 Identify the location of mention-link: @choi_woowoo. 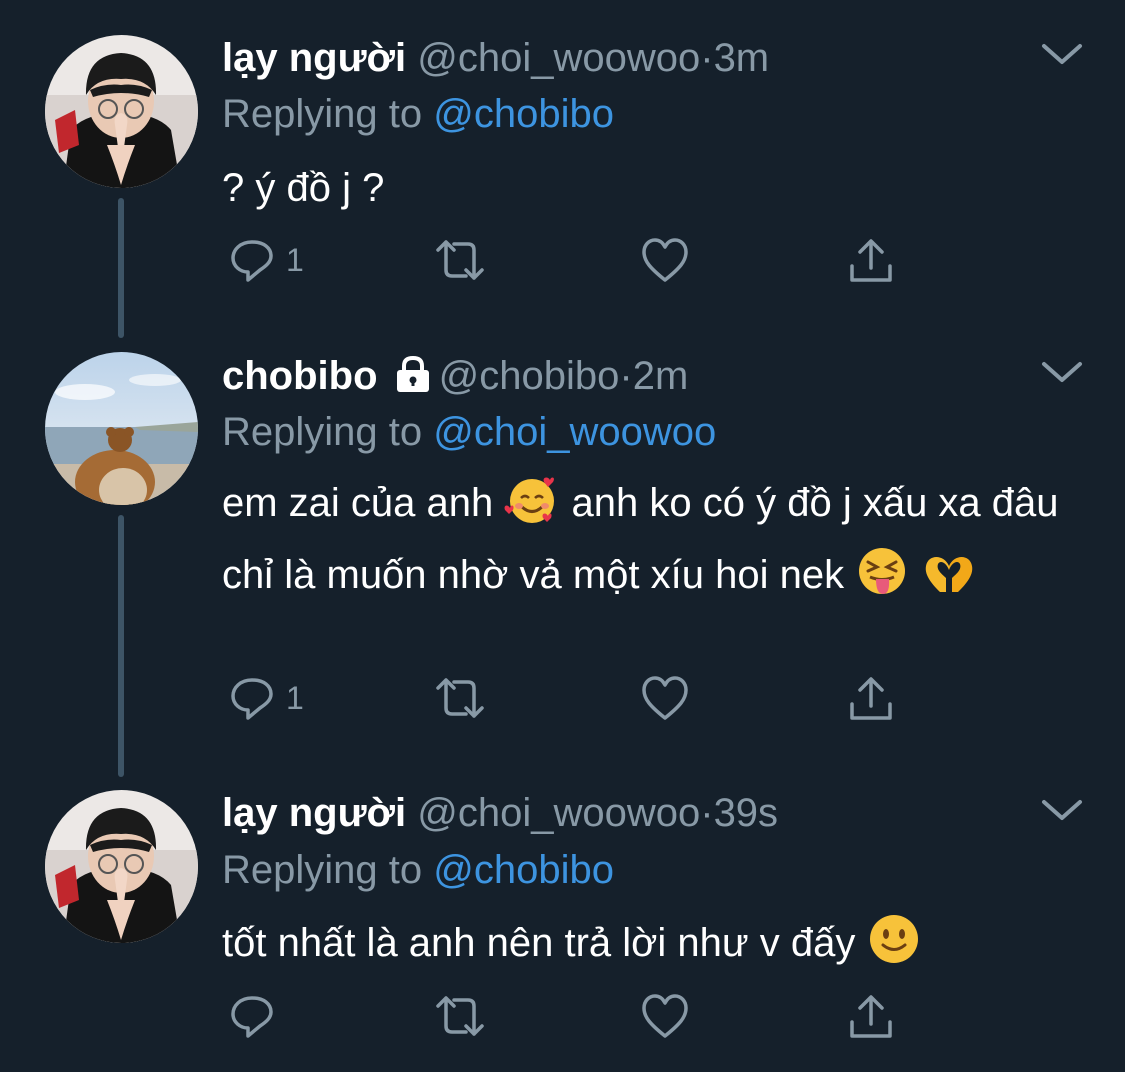
(574, 432).